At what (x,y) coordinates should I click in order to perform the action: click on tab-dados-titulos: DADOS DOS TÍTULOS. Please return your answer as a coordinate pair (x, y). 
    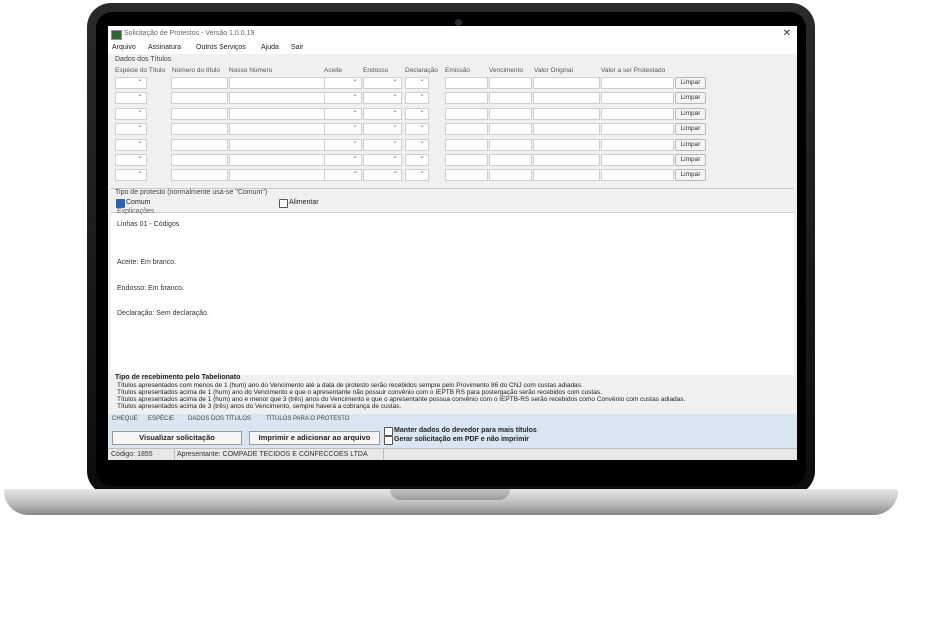
    Looking at the image, I should click on (219, 419).